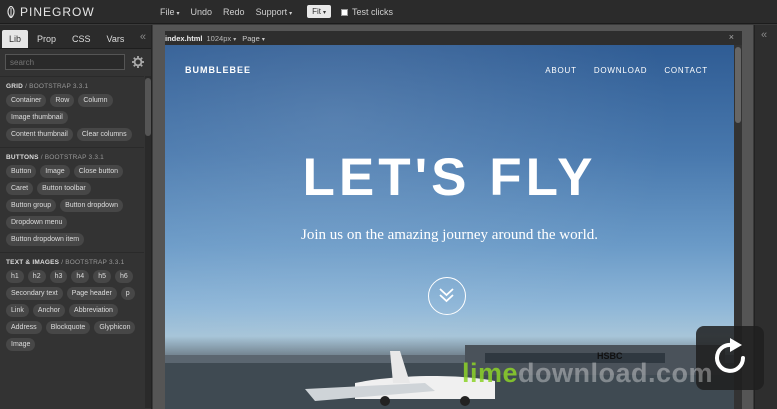  Describe the element at coordinates (37, 222) in the screenshot. I see `component-chip: Dropdown menu` at that location.